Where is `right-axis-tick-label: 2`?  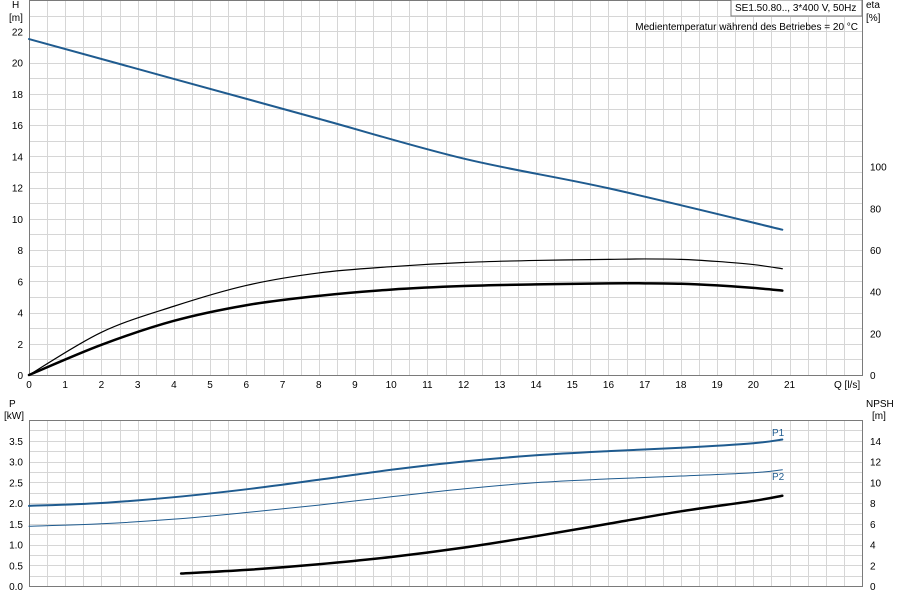
right-axis-tick-label: 2 is located at coordinates (873, 566).